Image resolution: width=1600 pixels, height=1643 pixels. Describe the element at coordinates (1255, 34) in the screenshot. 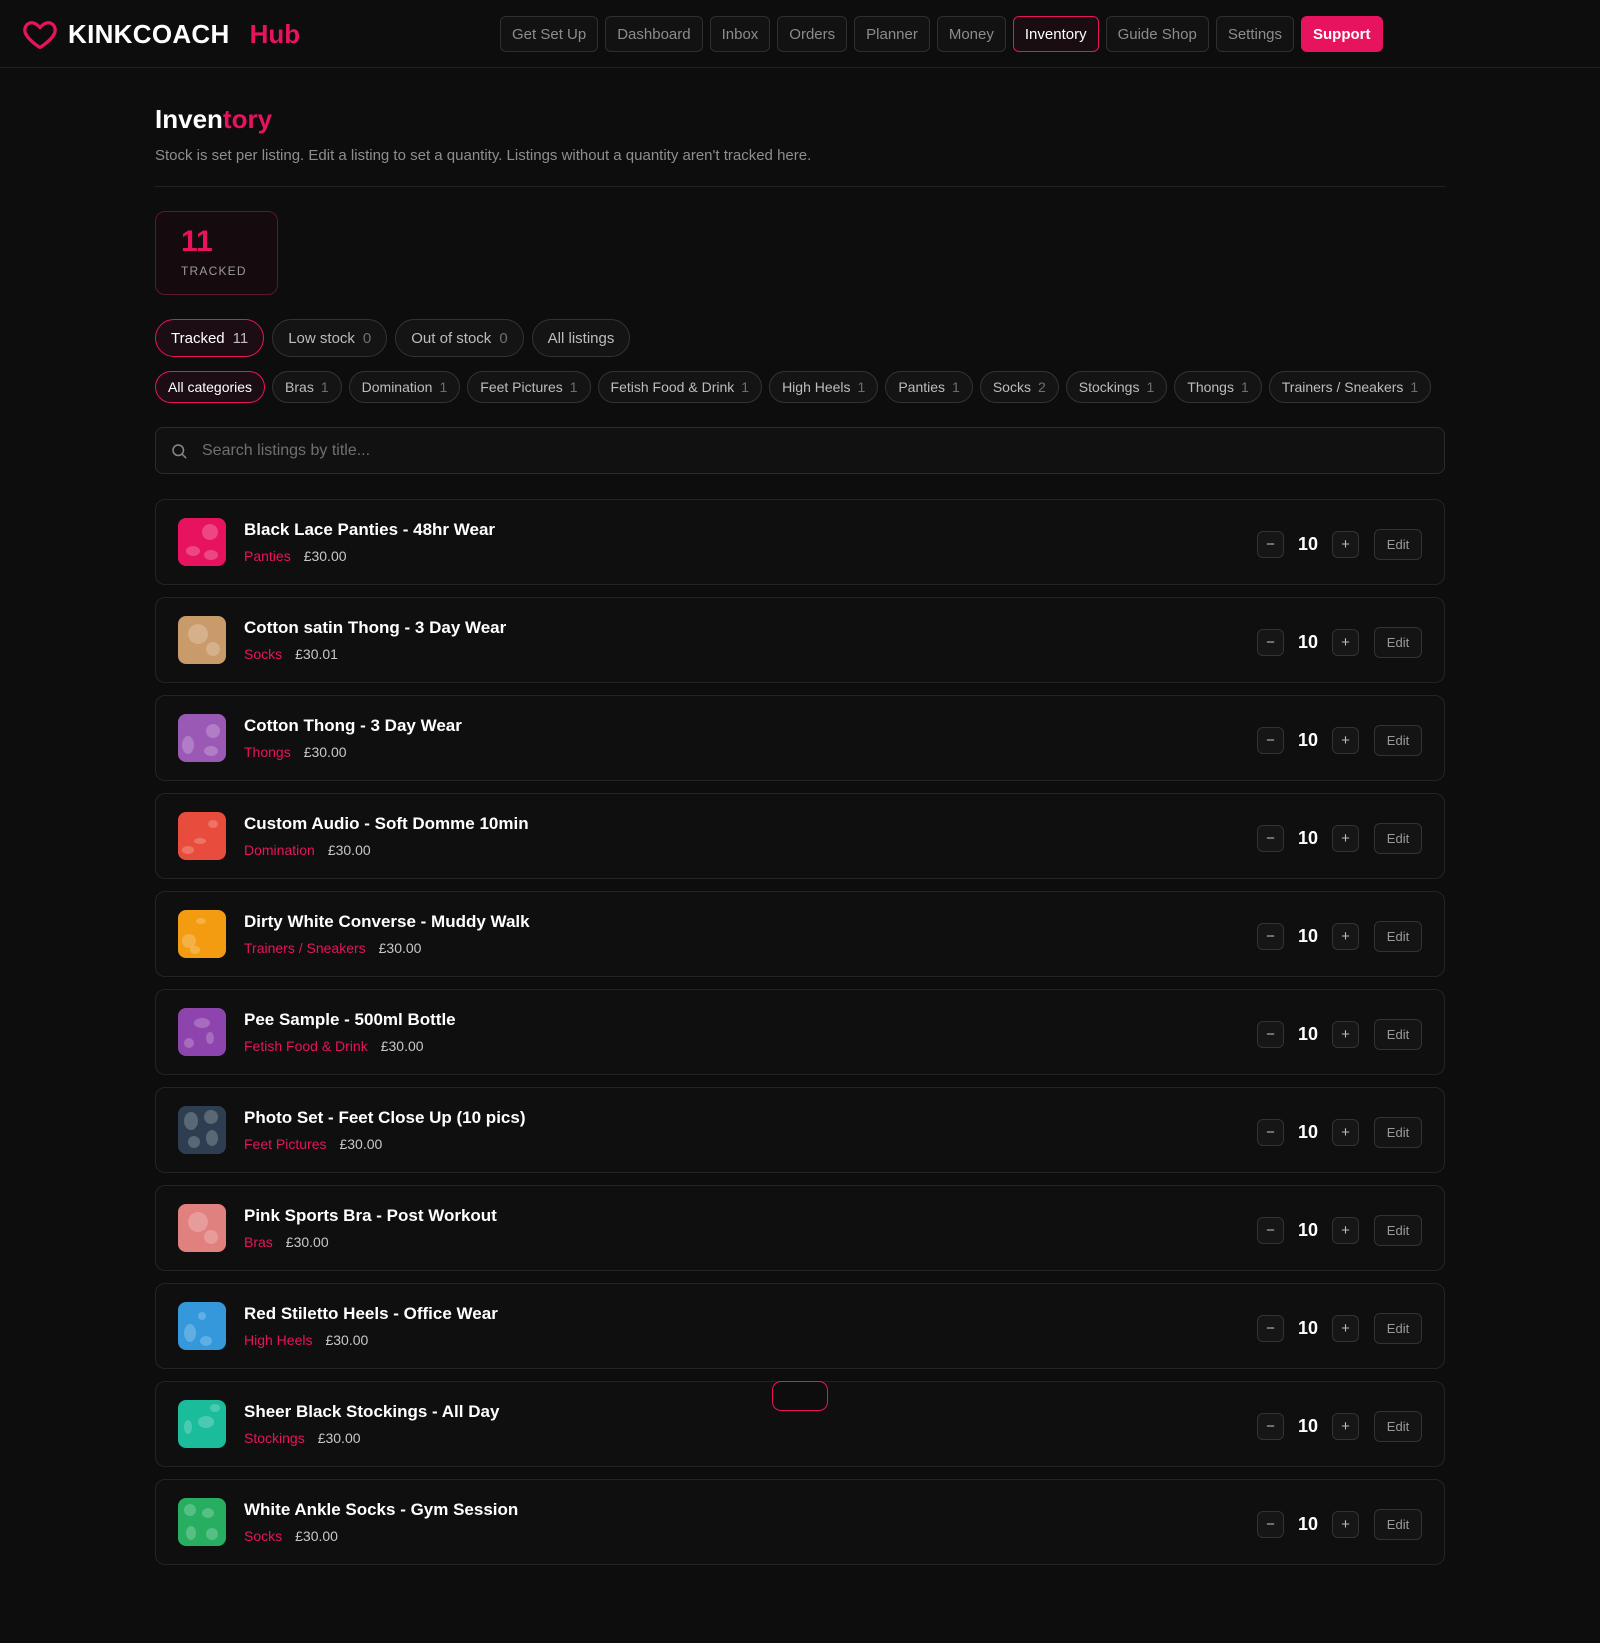

I see `nav-settings: Settings` at that location.